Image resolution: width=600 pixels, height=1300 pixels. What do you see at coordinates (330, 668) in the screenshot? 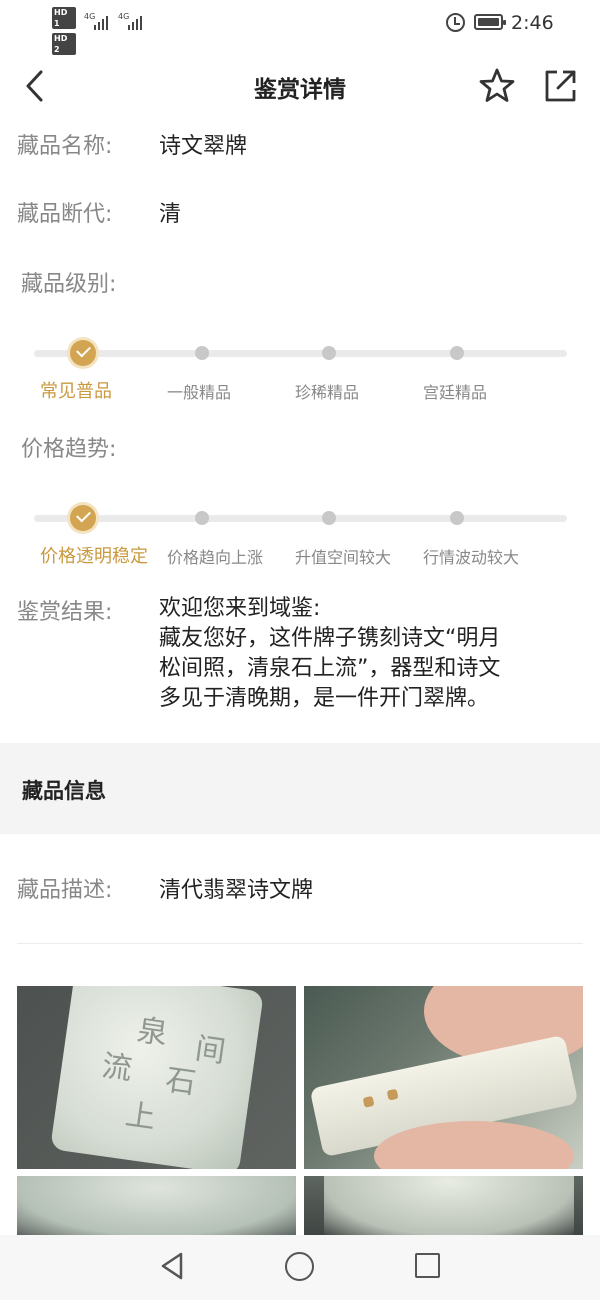
I see `result-line: 松间照，清泉石上流”，器型和诗文` at bounding box center [330, 668].